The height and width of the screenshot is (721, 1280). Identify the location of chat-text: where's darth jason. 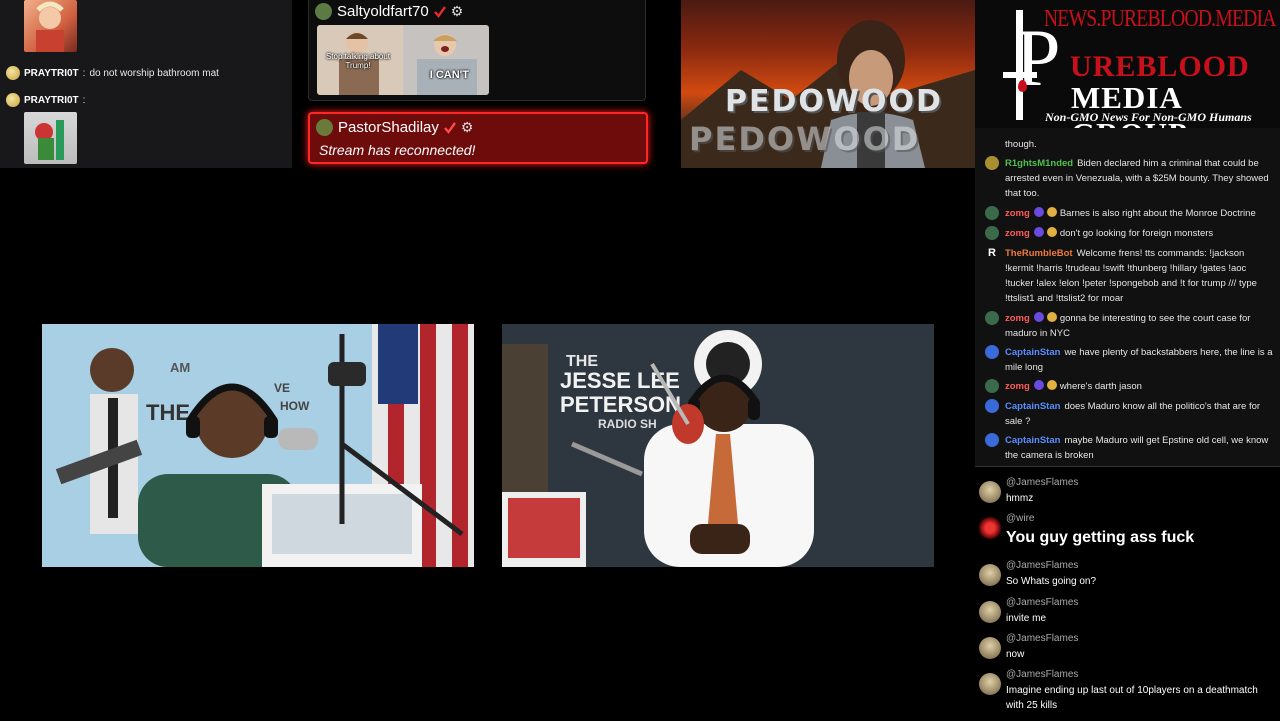
(1100, 386).